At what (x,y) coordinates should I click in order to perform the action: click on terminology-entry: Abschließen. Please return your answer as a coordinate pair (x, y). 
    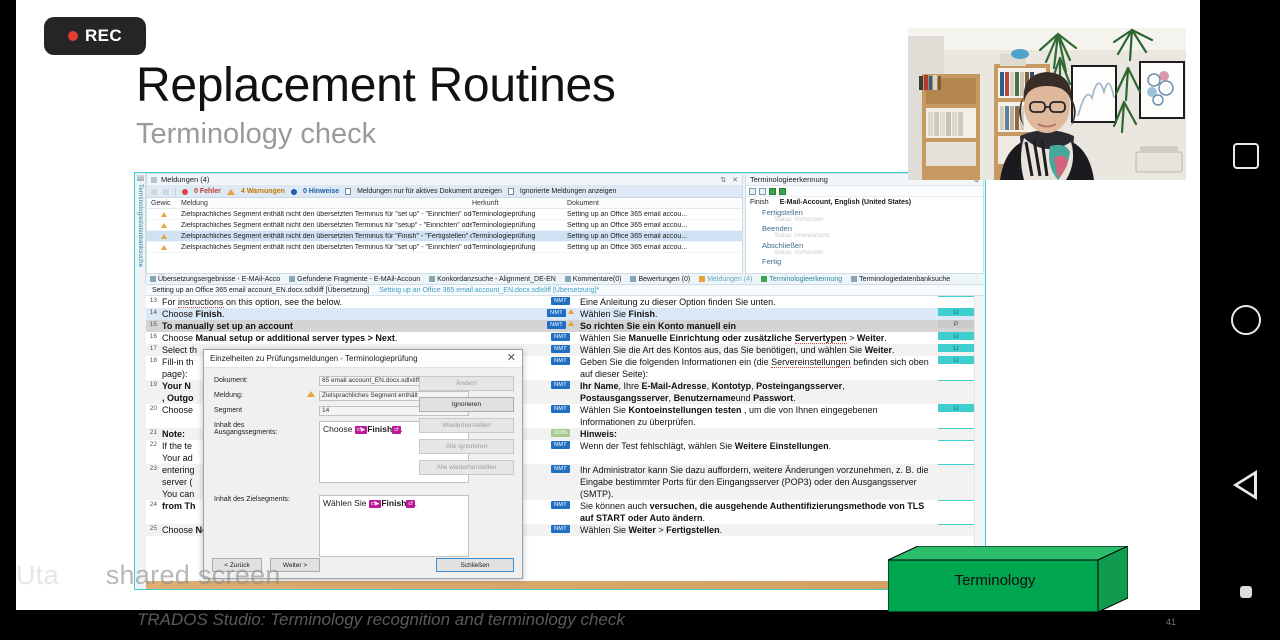
    Looking at the image, I should click on (870, 245).